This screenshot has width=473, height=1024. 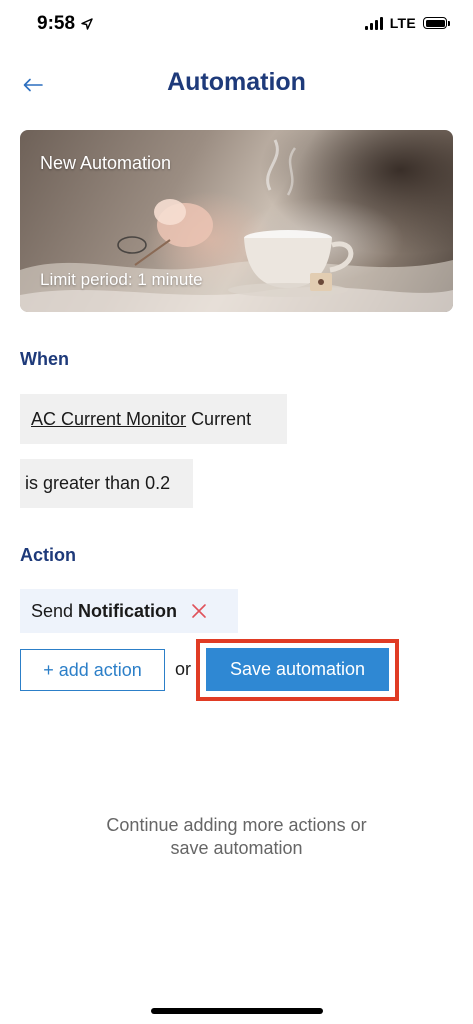 I want to click on hint-line-2: save automation, so click(x=236, y=848).